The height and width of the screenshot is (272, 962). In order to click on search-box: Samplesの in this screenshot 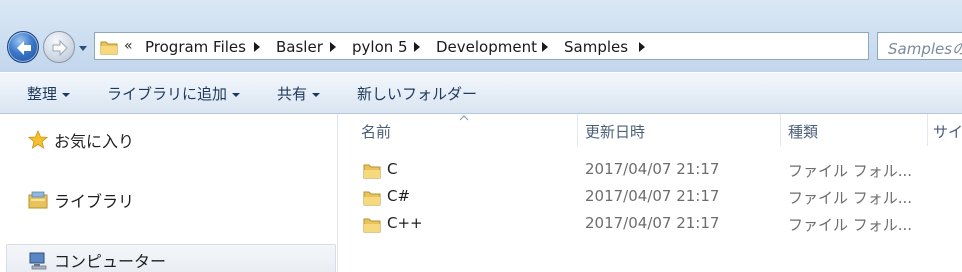, I will do `click(919, 46)`.